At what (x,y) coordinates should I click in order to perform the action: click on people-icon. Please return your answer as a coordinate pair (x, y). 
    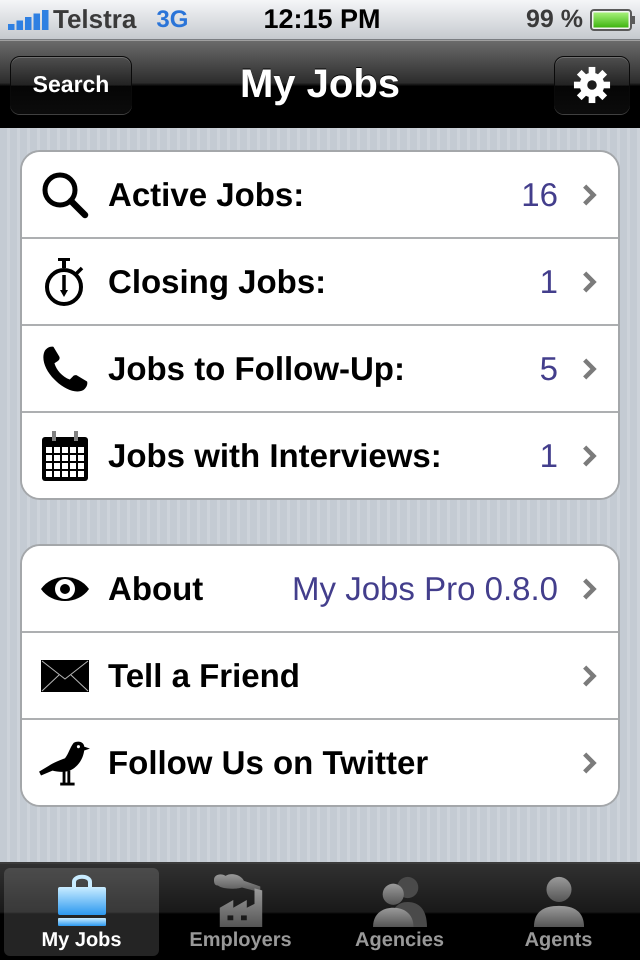
    Looking at the image, I should click on (399, 901).